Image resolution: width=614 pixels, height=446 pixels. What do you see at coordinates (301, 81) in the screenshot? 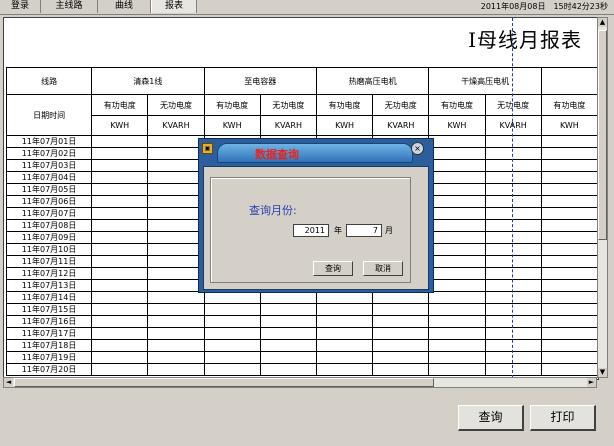
I see `line-header-row: 线路 清森1线 至电容器 热磨高压电机 干燥高压电机` at bounding box center [301, 81].